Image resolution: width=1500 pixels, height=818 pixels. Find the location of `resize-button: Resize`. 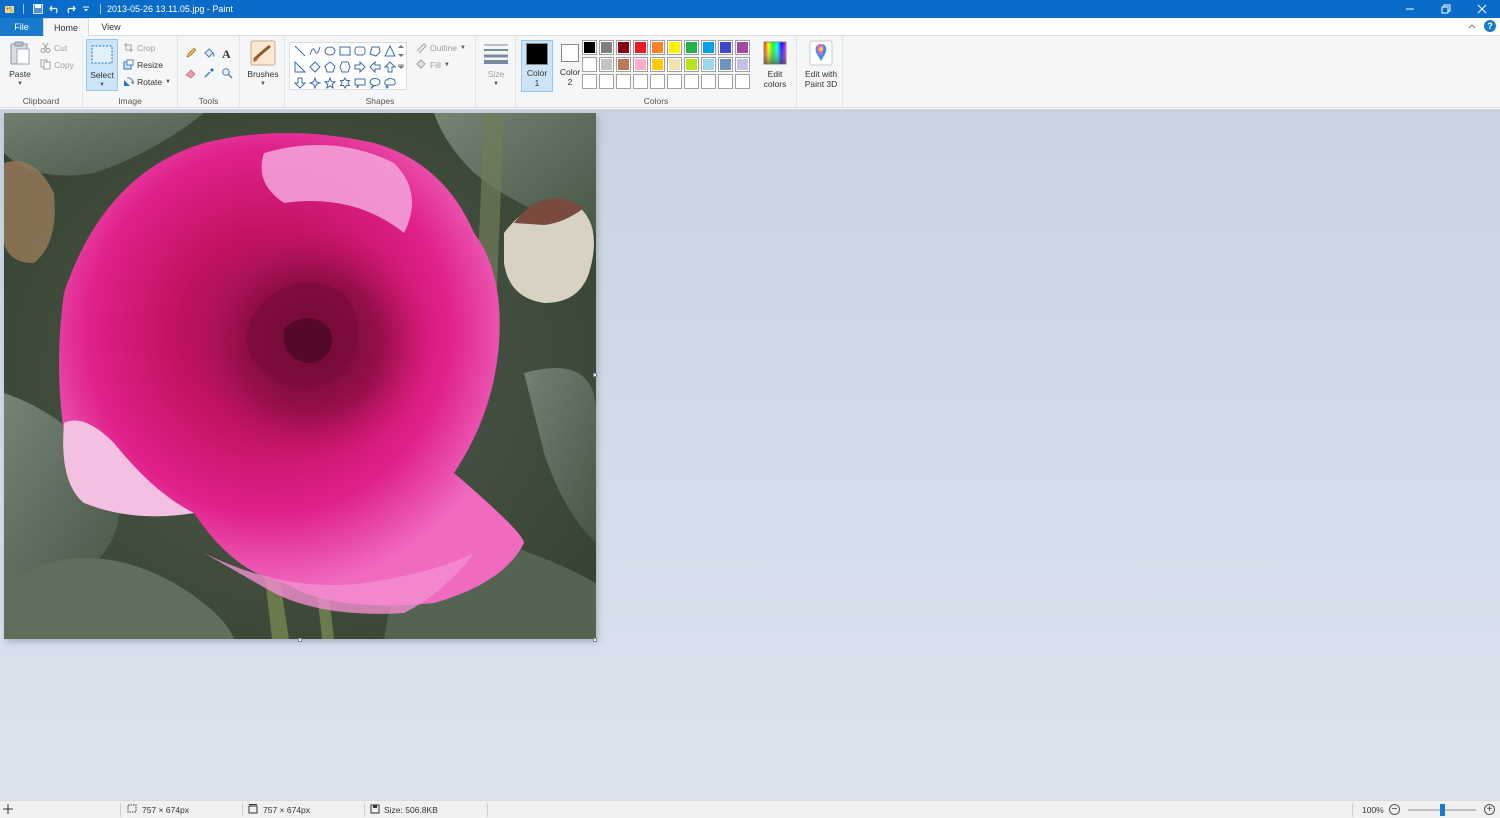

resize-button: Resize is located at coordinates (143, 65).